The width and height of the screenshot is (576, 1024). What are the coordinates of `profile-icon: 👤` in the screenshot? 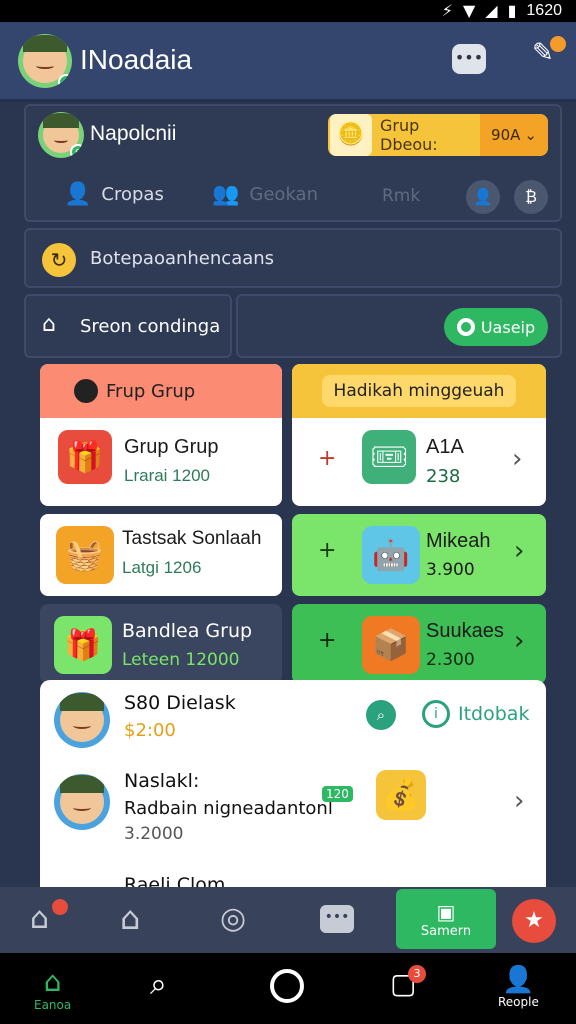 It's located at (518, 980).